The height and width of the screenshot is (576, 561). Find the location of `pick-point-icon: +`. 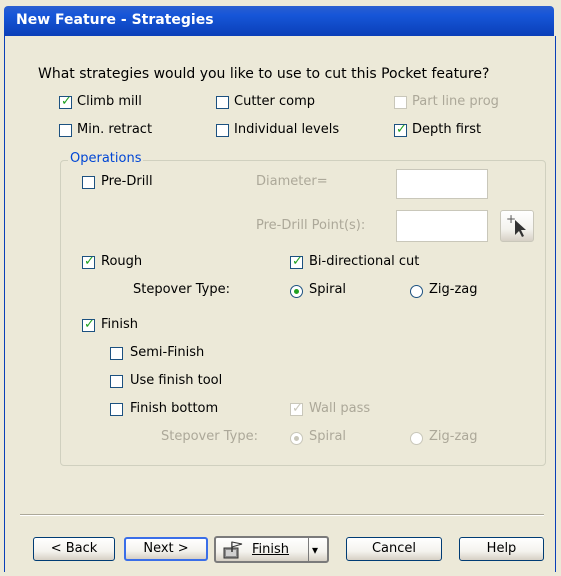

pick-point-icon: + is located at coordinates (516, 224).